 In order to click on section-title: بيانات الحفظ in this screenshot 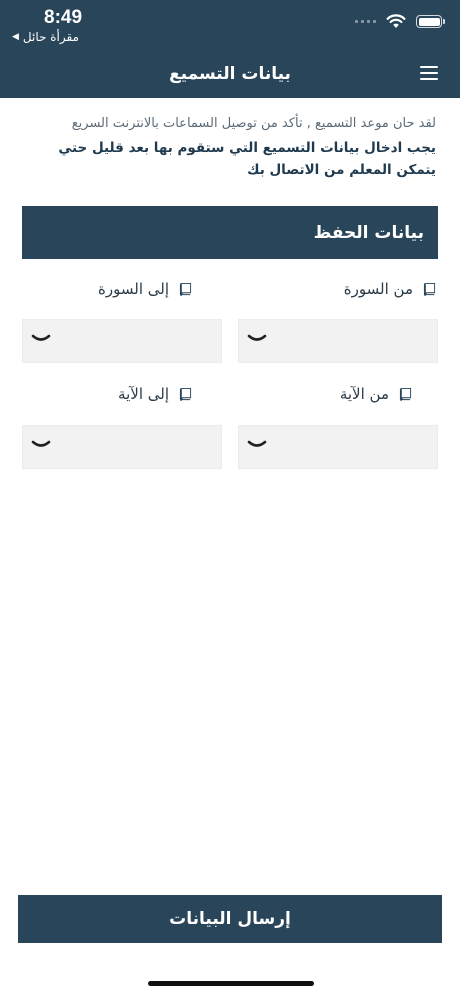, I will do `click(368, 232)`.